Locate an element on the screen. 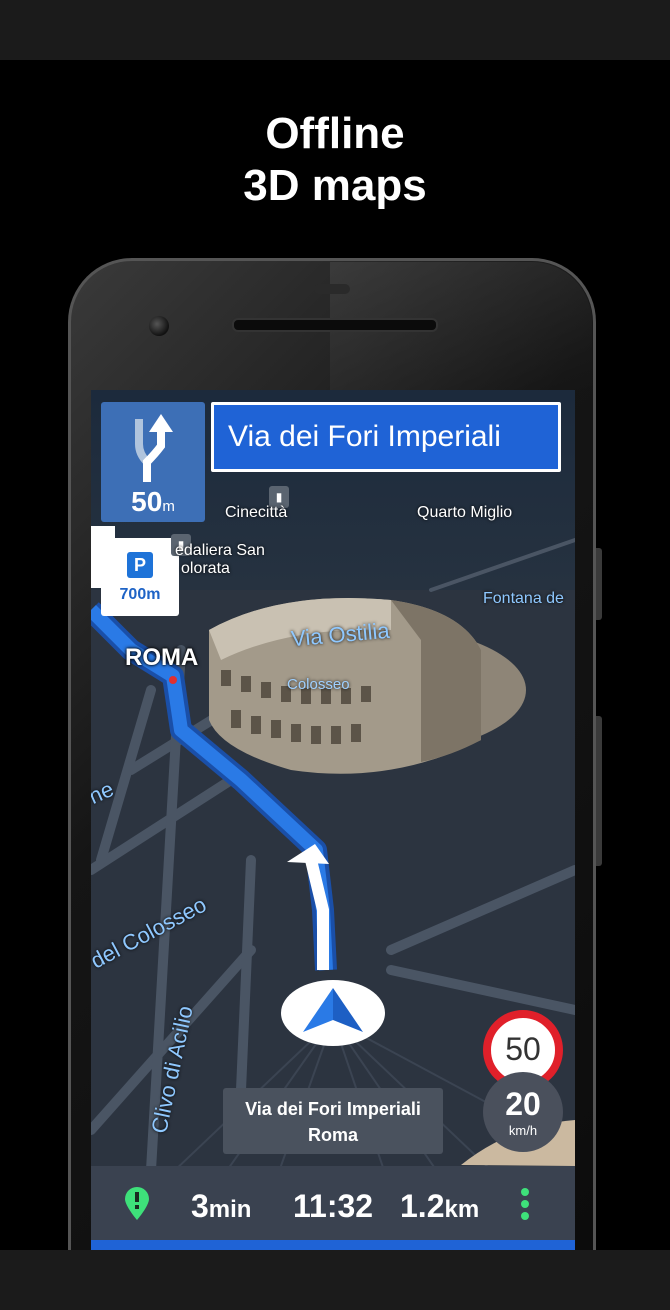 The image size is (670, 1310). parking-indicator: P 700m is located at coordinates (140, 577).